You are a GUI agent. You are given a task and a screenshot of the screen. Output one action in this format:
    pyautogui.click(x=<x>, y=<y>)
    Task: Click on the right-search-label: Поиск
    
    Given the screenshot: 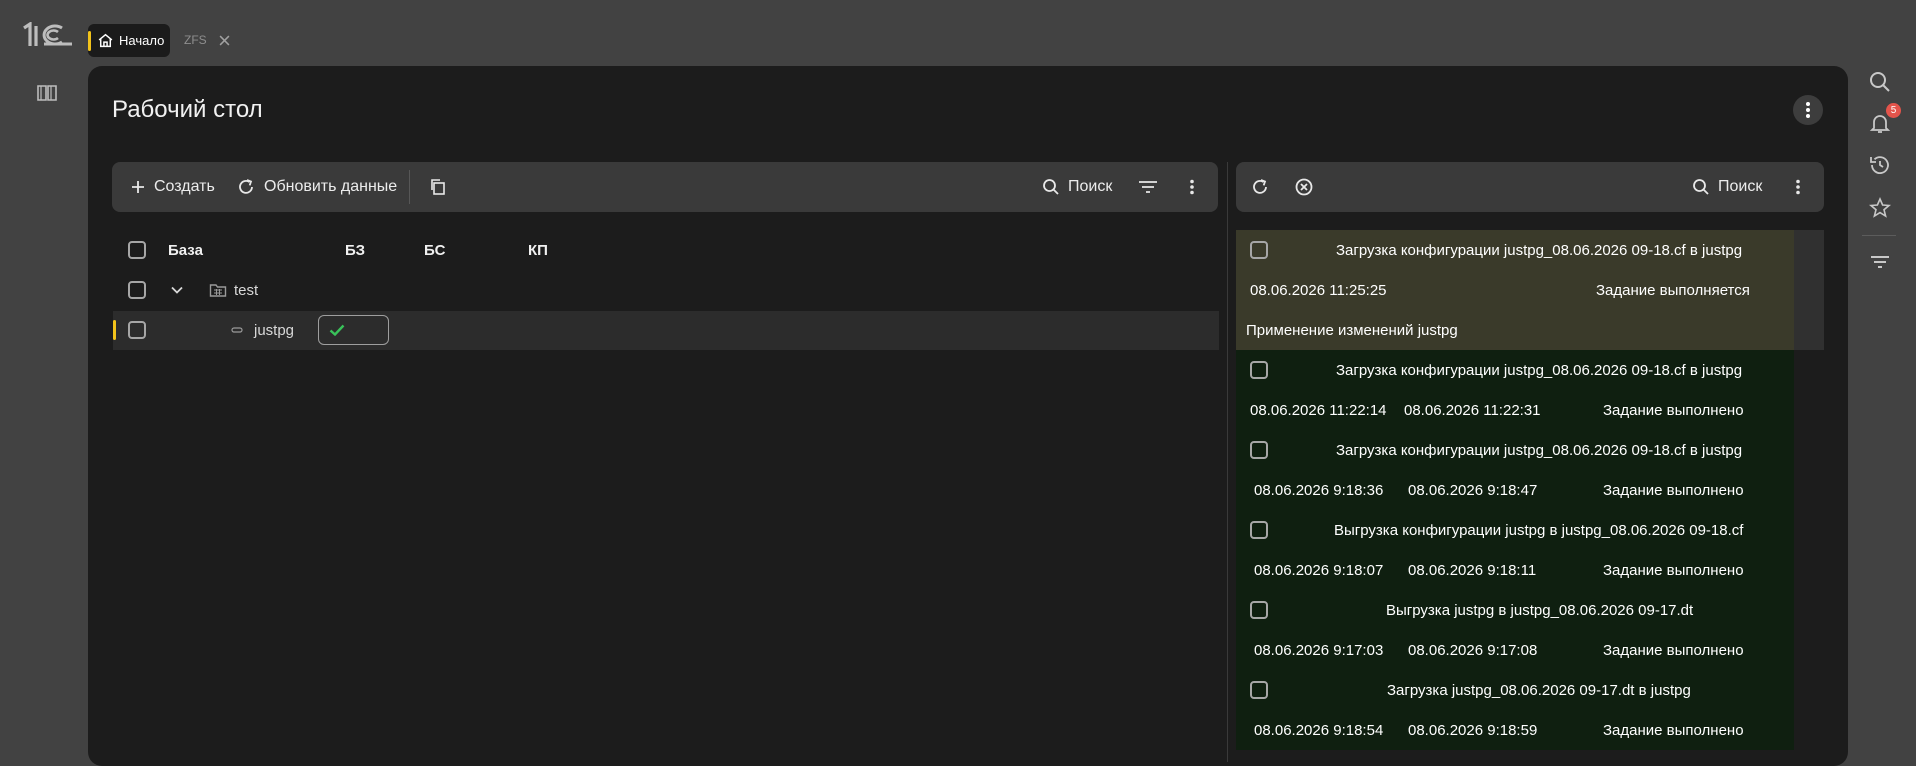 What is the action you would take?
    pyautogui.click(x=1740, y=186)
    